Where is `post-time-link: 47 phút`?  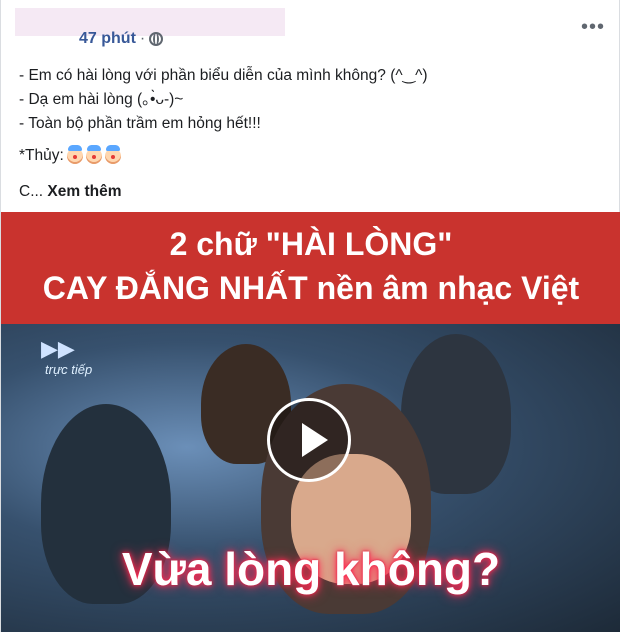
post-time-link: 47 phút is located at coordinates (107, 39).